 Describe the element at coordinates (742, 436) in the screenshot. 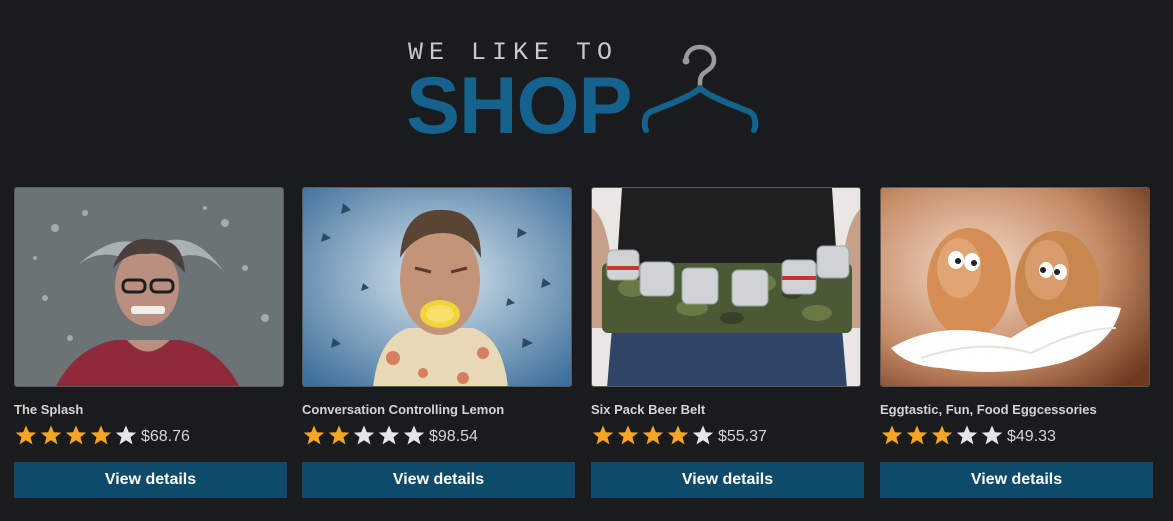

I see `product-price: $55.37` at that location.